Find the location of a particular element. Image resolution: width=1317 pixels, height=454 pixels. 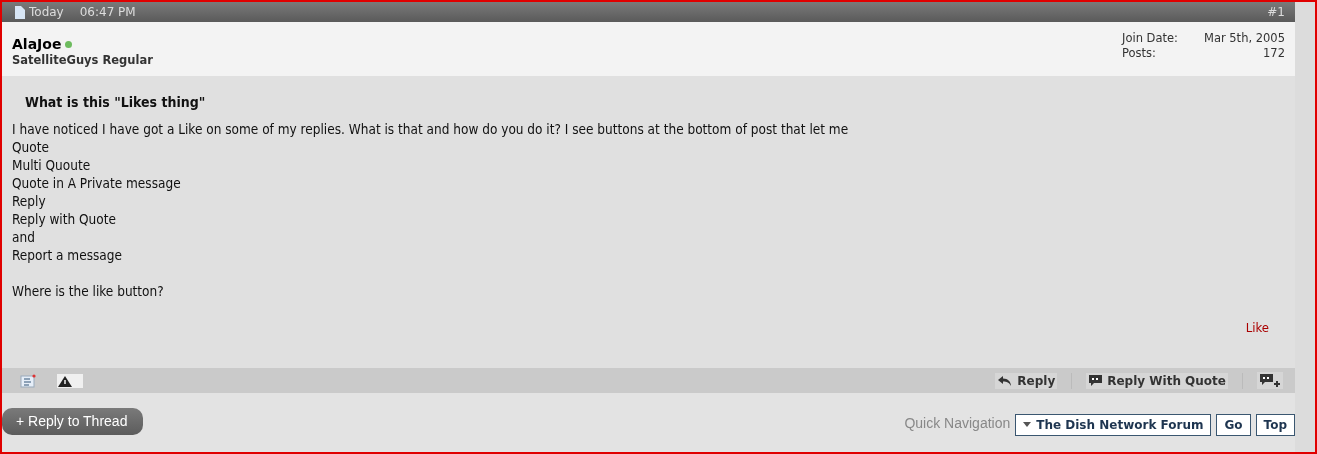

post-date: Today is located at coordinates (46, 12).